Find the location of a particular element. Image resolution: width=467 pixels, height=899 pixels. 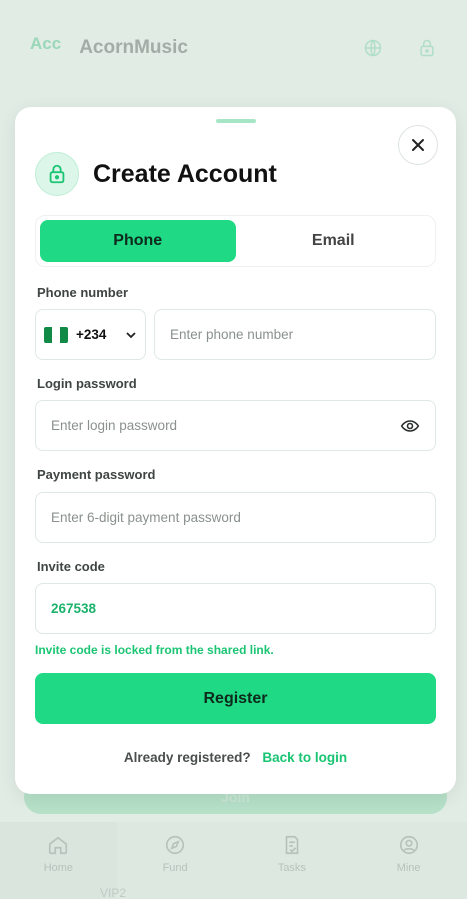

country-code-select: +234 is located at coordinates (90, 334).